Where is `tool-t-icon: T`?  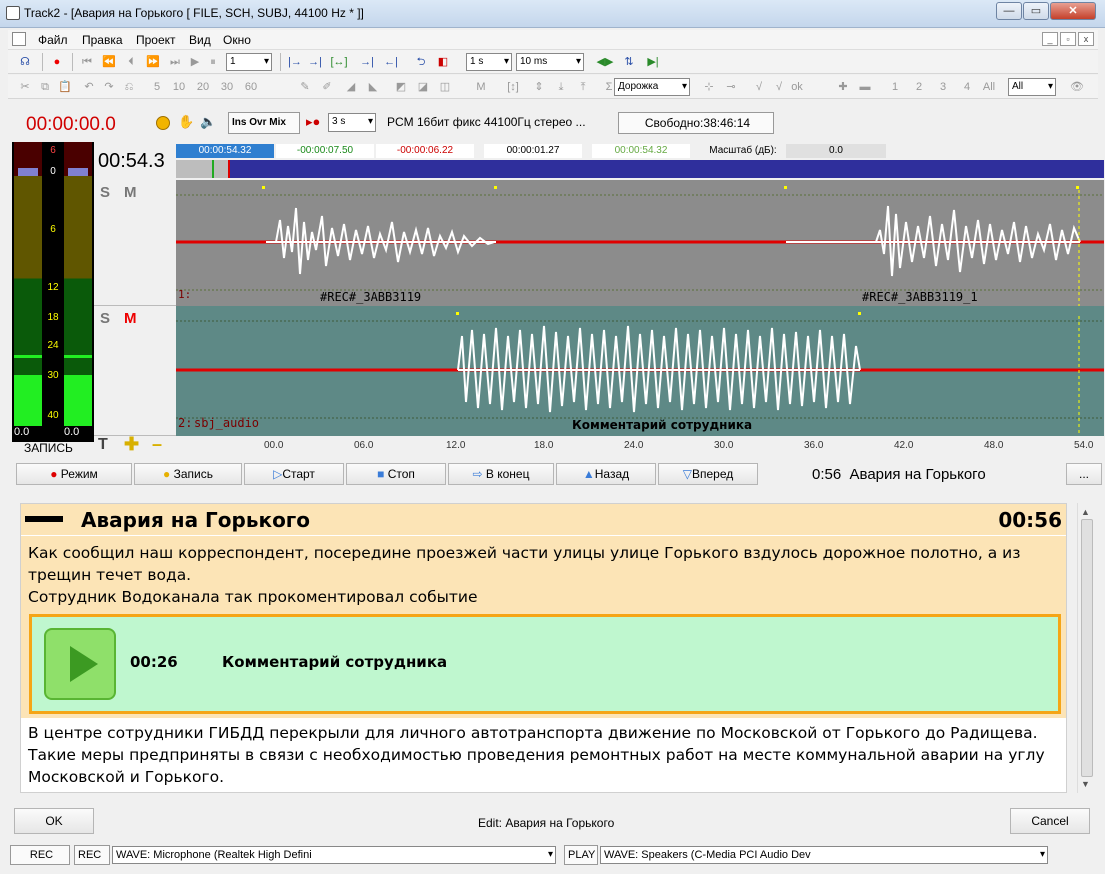 tool-t-icon: T is located at coordinates (103, 445).